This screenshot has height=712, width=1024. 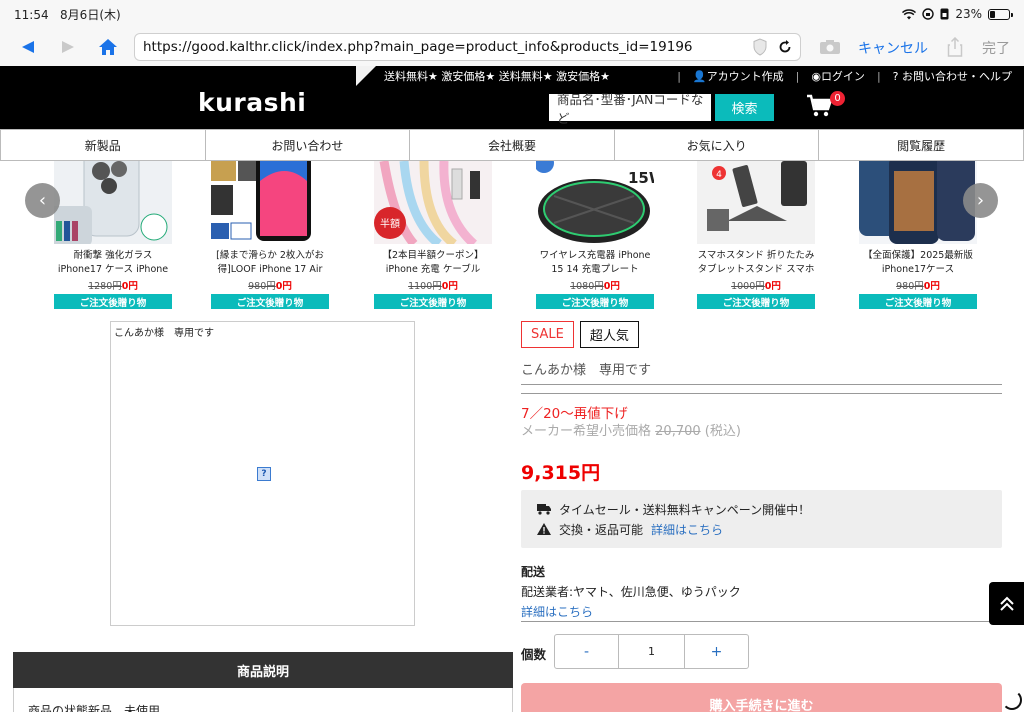 I want to click on svg-text: 半額, so click(x=390, y=223).